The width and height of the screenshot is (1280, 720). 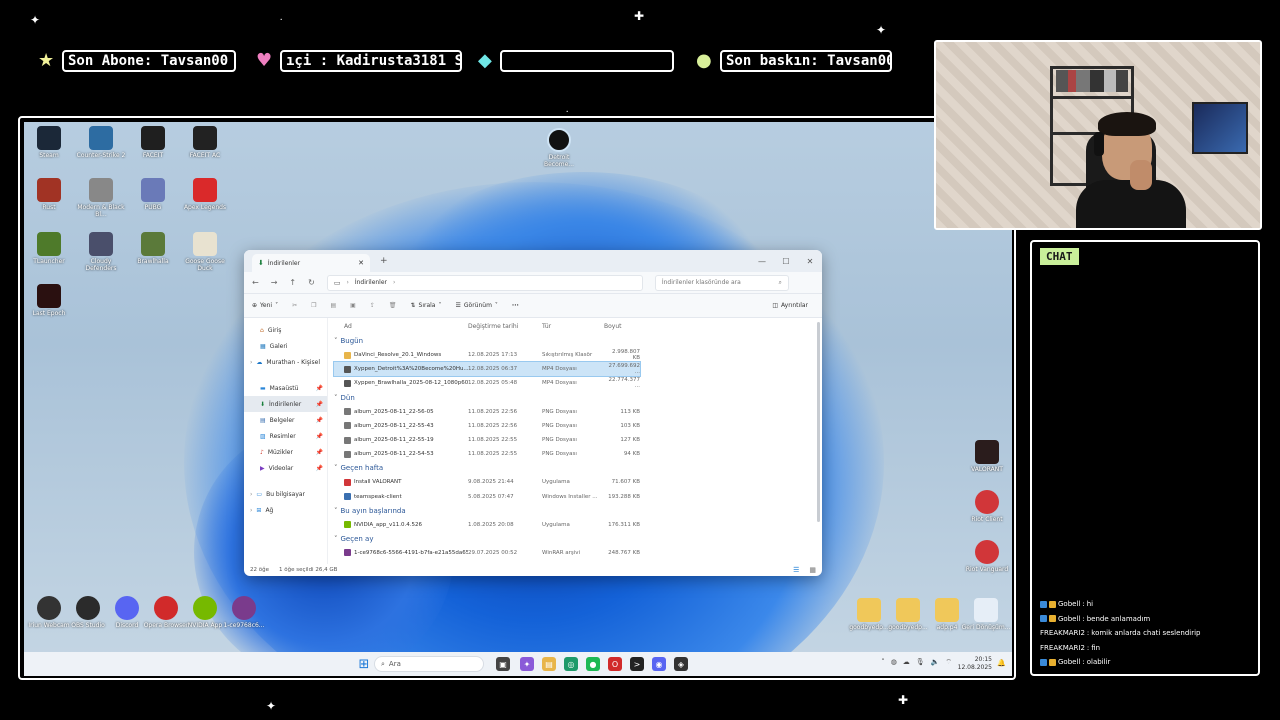 What do you see at coordinates (292, 282) in the screenshot?
I see `up-arrow-icon: ↑` at bounding box center [292, 282].